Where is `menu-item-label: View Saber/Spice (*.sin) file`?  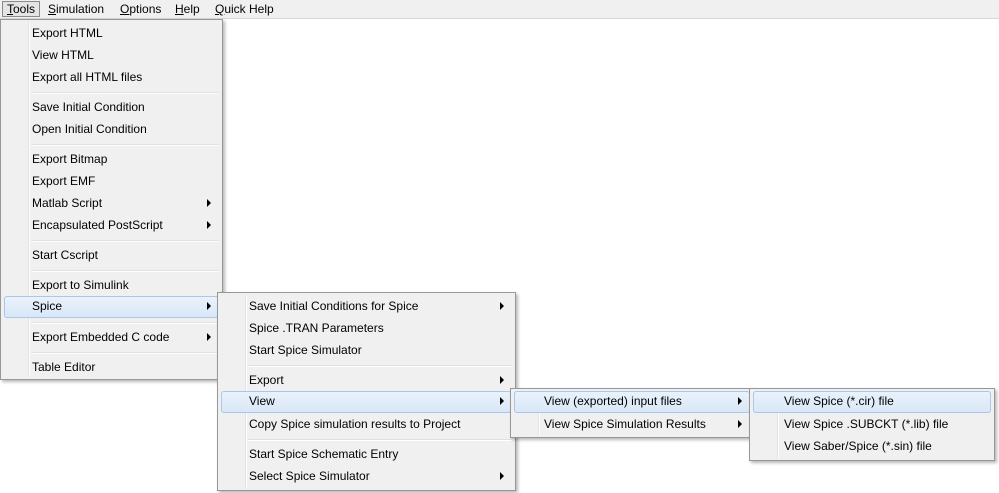 menu-item-label: View Saber/Spice (*.sin) file is located at coordinates (858, 446).